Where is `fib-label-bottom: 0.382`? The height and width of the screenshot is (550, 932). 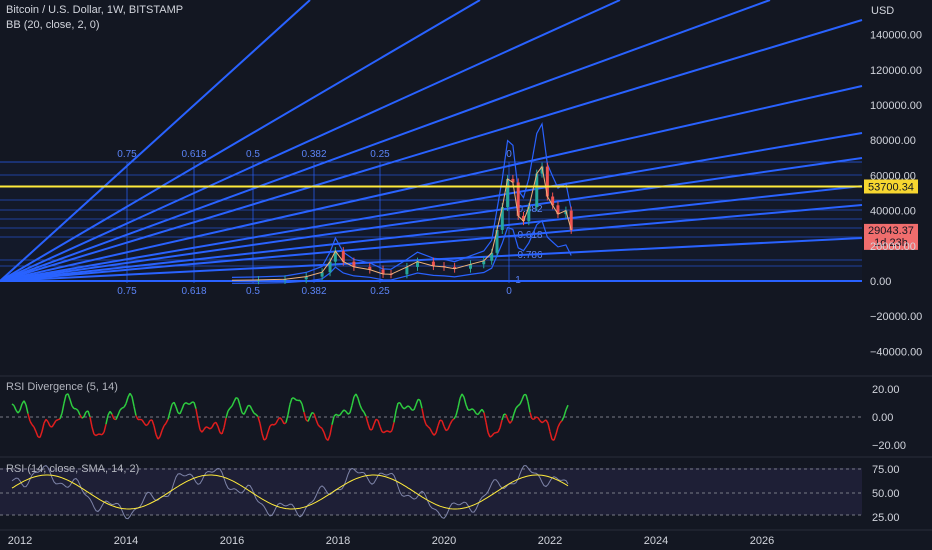
fib-label-bottom: 0.382 is located at coordinates (313, 291).